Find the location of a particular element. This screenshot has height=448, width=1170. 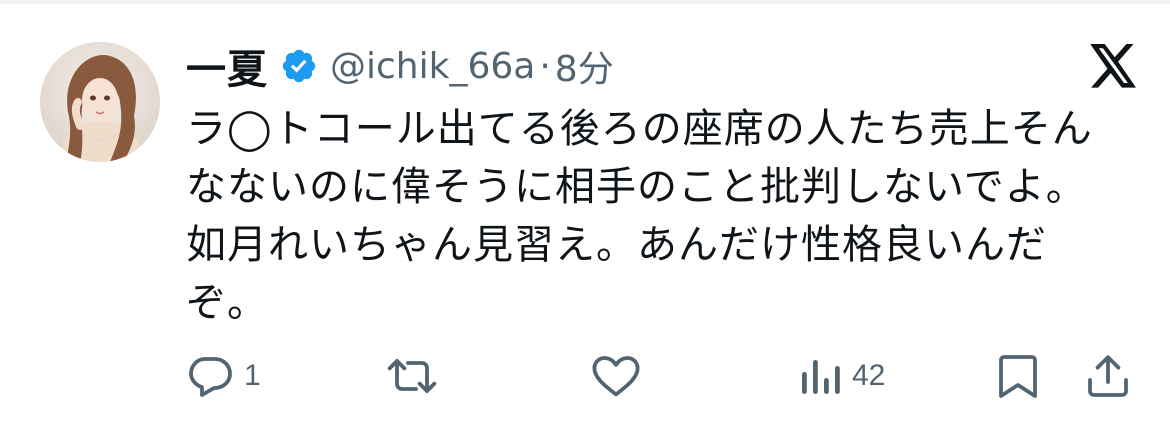

timestamp: 8分 is located at coordinates (584, 66).